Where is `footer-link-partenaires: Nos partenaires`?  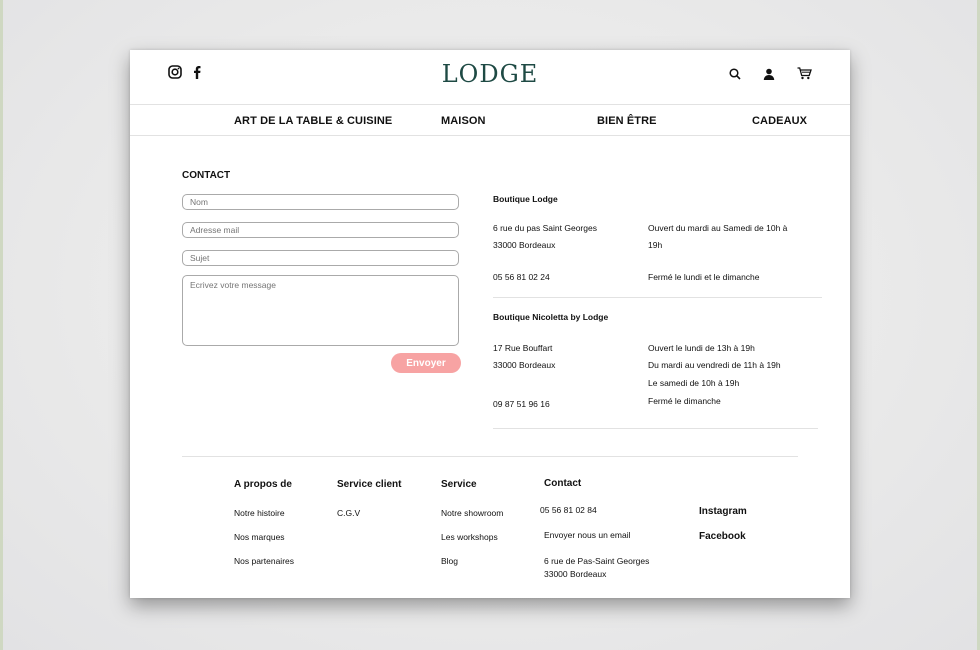
footer-link-partenaires: Nos partenaires is located at coordinates (264, 561).